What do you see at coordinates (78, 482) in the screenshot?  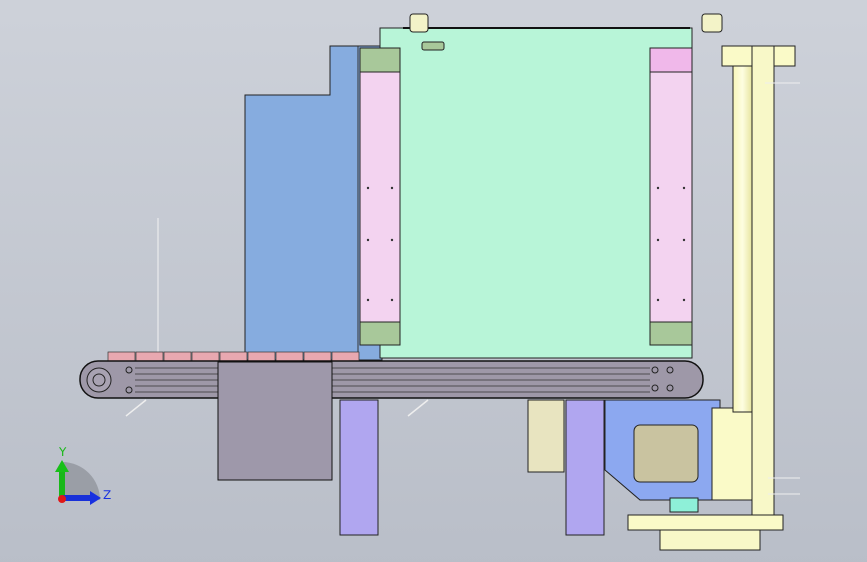 I see `axis-triad-drawing` at bounding box center [78, 482].